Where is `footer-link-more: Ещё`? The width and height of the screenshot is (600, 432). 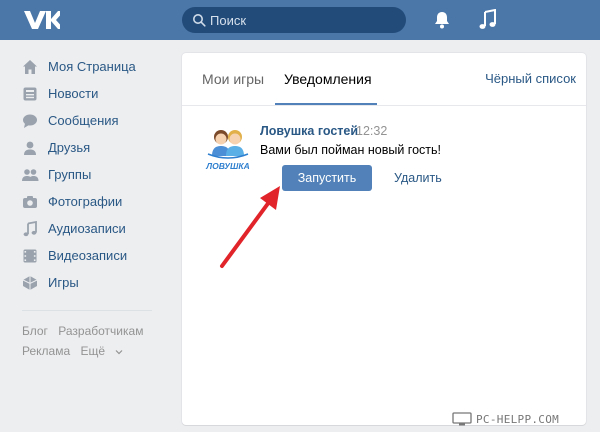 footer-link-more: Ещё is located at coordinates (101, 351).